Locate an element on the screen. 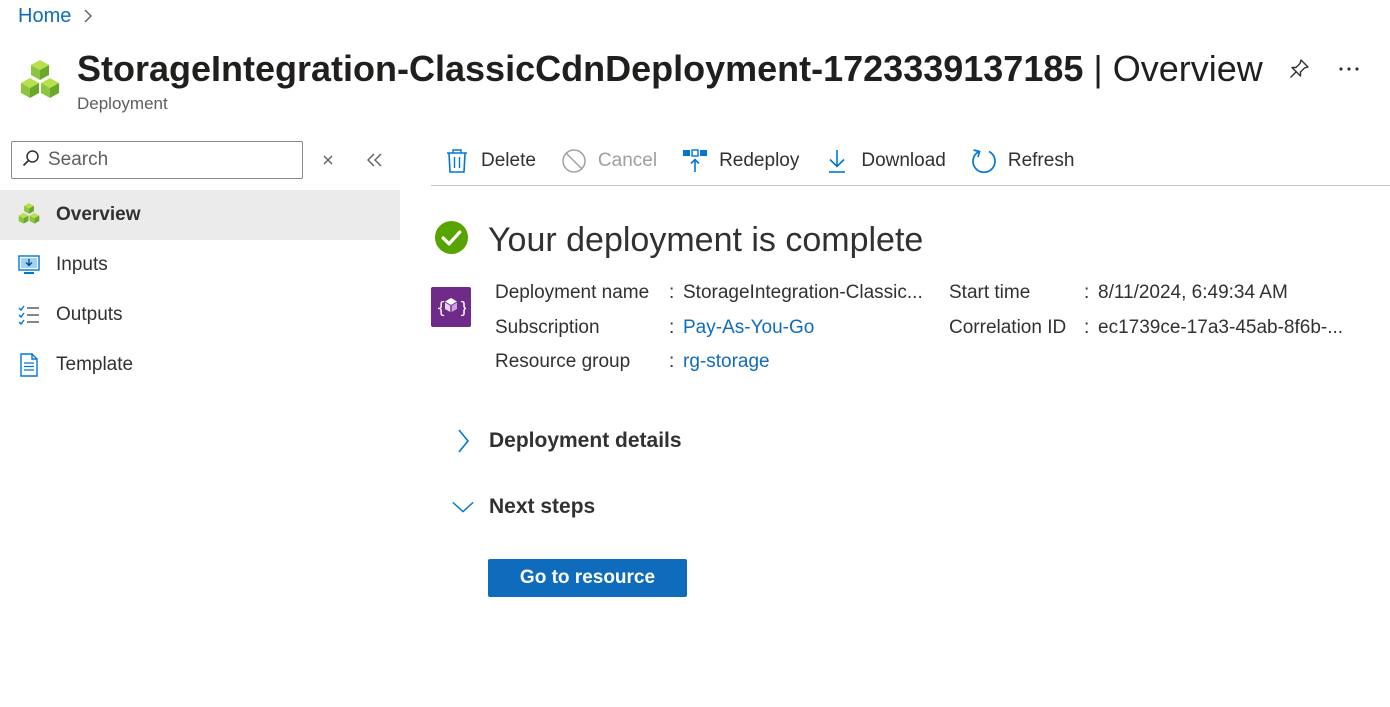  sidebar-item-overview: Overview is located at coordinates (200, 215).